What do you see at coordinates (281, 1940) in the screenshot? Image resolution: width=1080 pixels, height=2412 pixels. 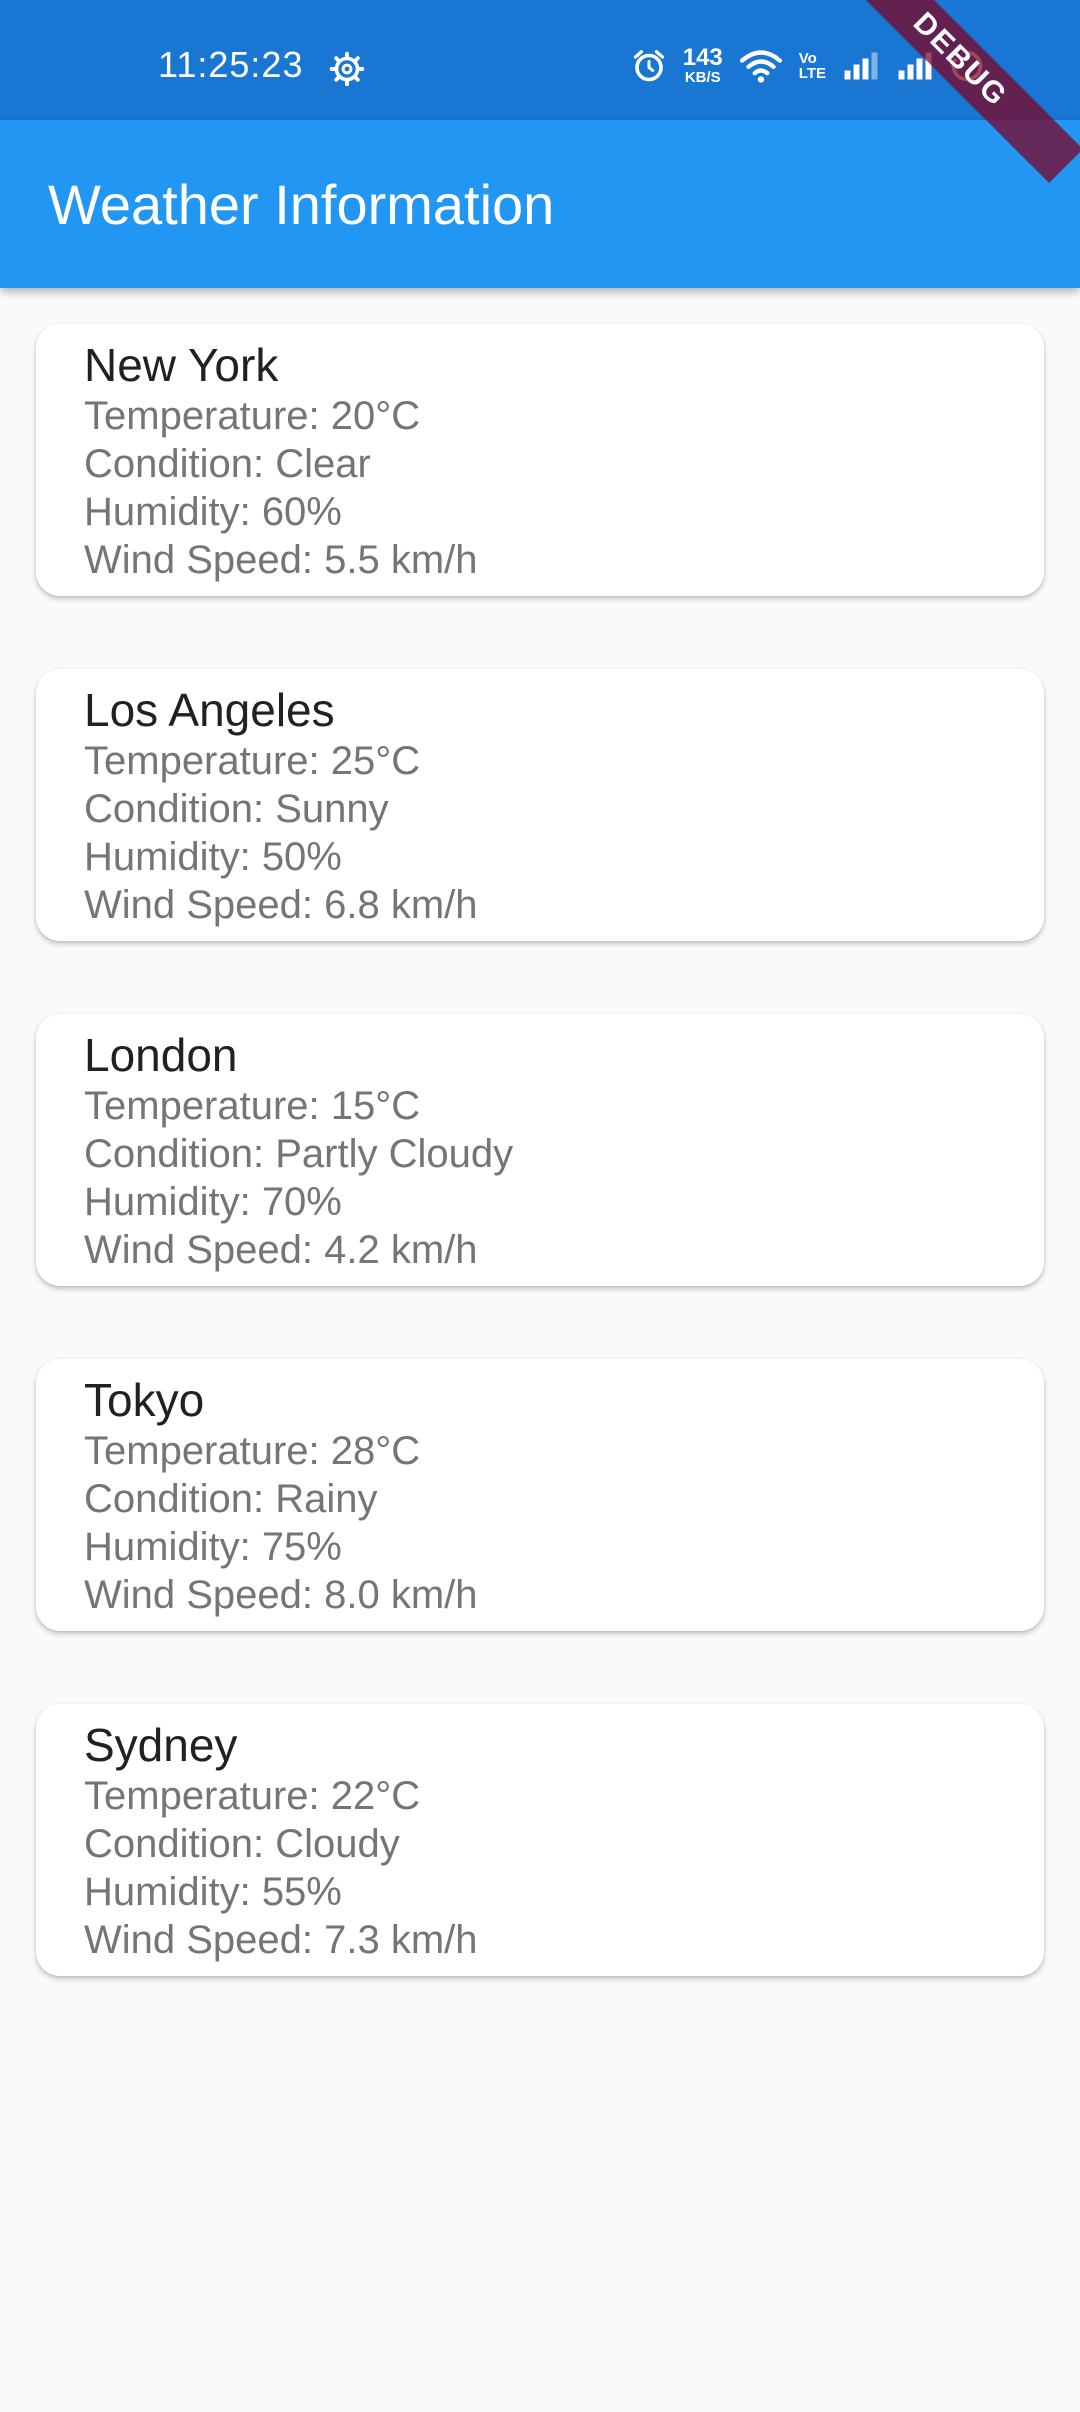 I see `wind-speed-text: Wind Speed: 7.3 km/h` at bounding box center [281, 1940].